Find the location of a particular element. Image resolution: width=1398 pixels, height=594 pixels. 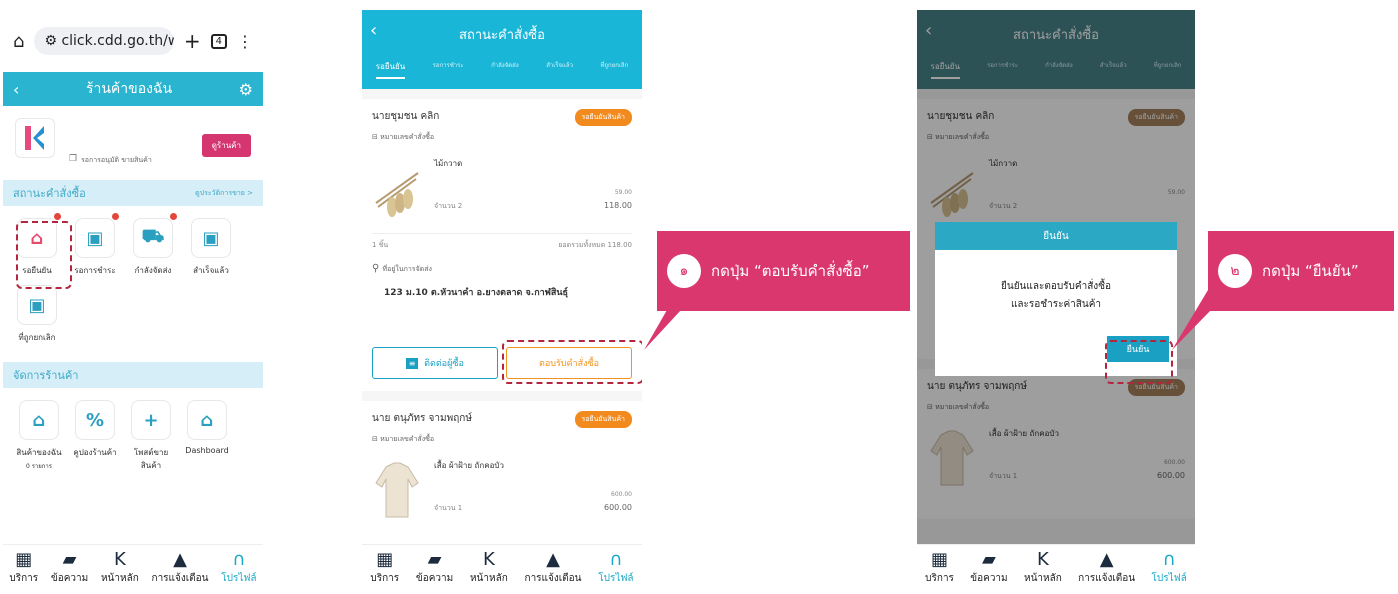

order-status-label: สำเร็จแล้ว is located at coordinates (211, 270).